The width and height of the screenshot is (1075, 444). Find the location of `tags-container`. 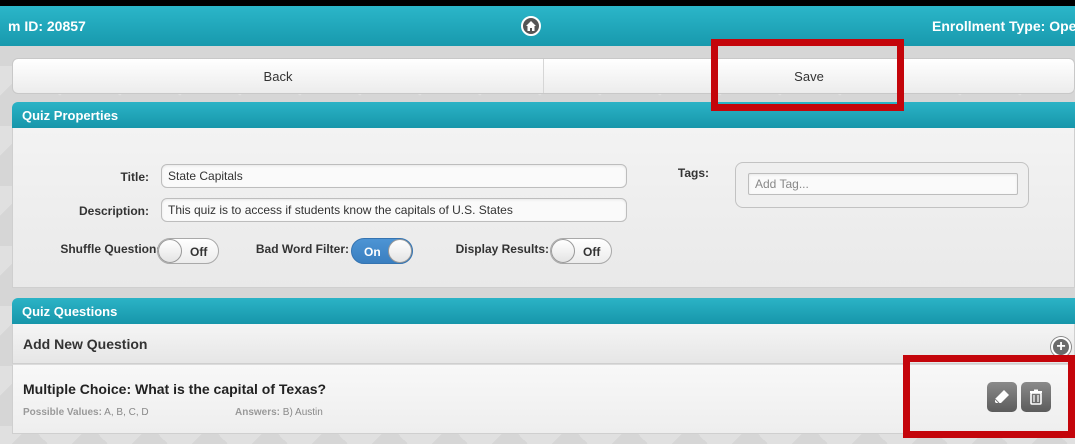

tags-container is located at coordinates (882, 185).